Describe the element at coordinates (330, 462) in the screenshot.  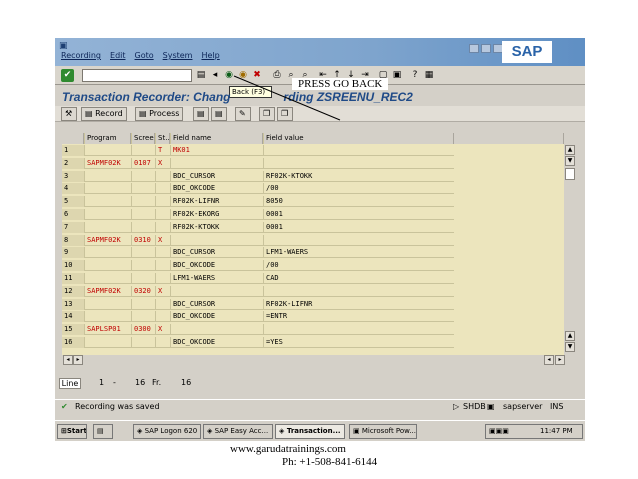
I see `footer-phone: Ph: +1-508-841-6144` at that location.